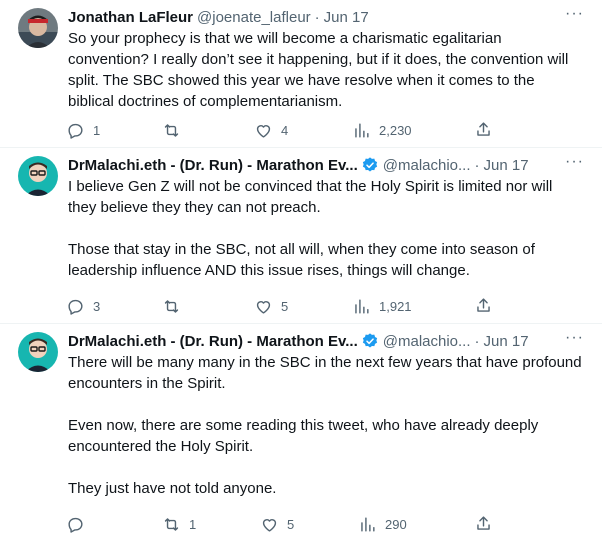 The image size is (602, 549). I want to click on reply-button: 3, so click(83, 306).